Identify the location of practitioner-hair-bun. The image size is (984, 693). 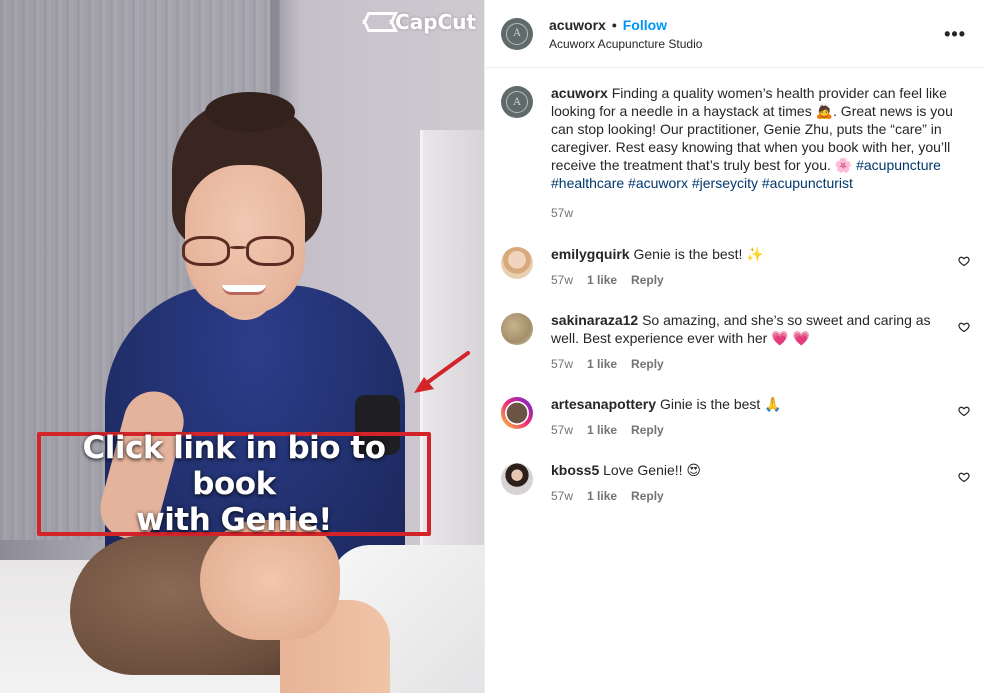
(250, 112).